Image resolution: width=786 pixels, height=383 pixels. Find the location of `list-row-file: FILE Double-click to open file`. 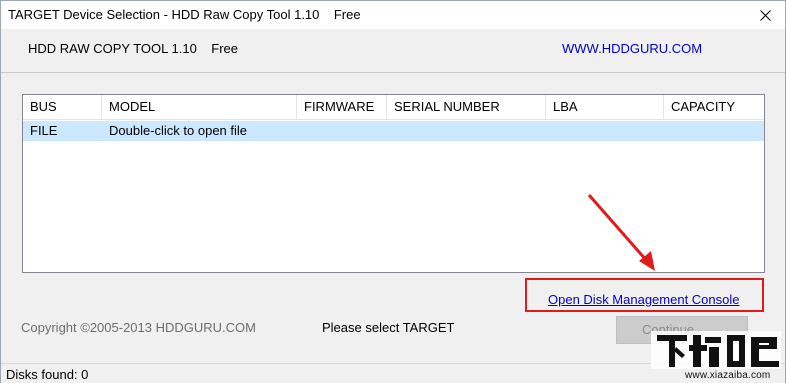

list-row-file: FILE Double-click to open file is located at coordinates (393, 131).